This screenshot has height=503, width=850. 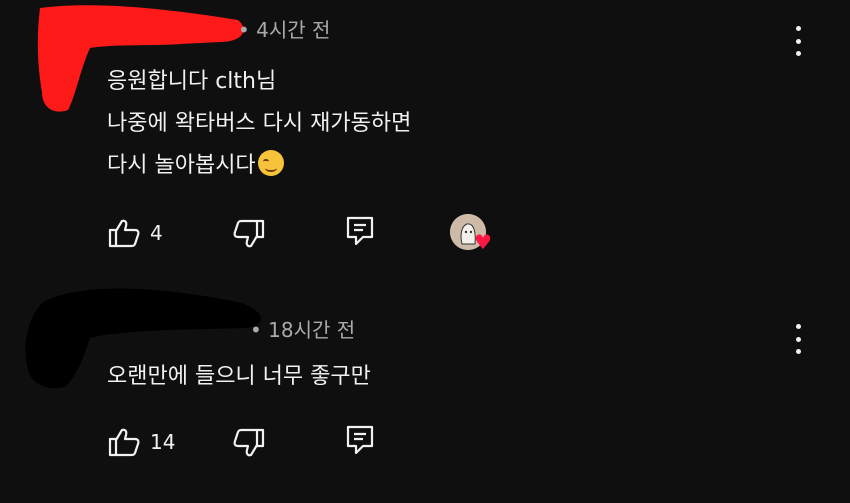 What do you see at coordinates (303, 330) in the screenshot?
I see `comment-timestamp: • 18시간 전` at bounding box center [303, 330].